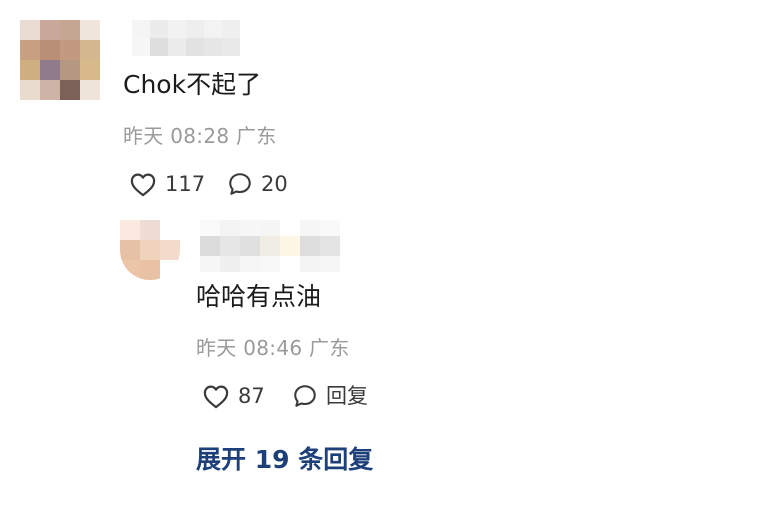  What do you see at coordinates (284, 459) in the screenshot?
I see `expand-replies-link: 展开 19 条回复` at bounding box center [284, 459].